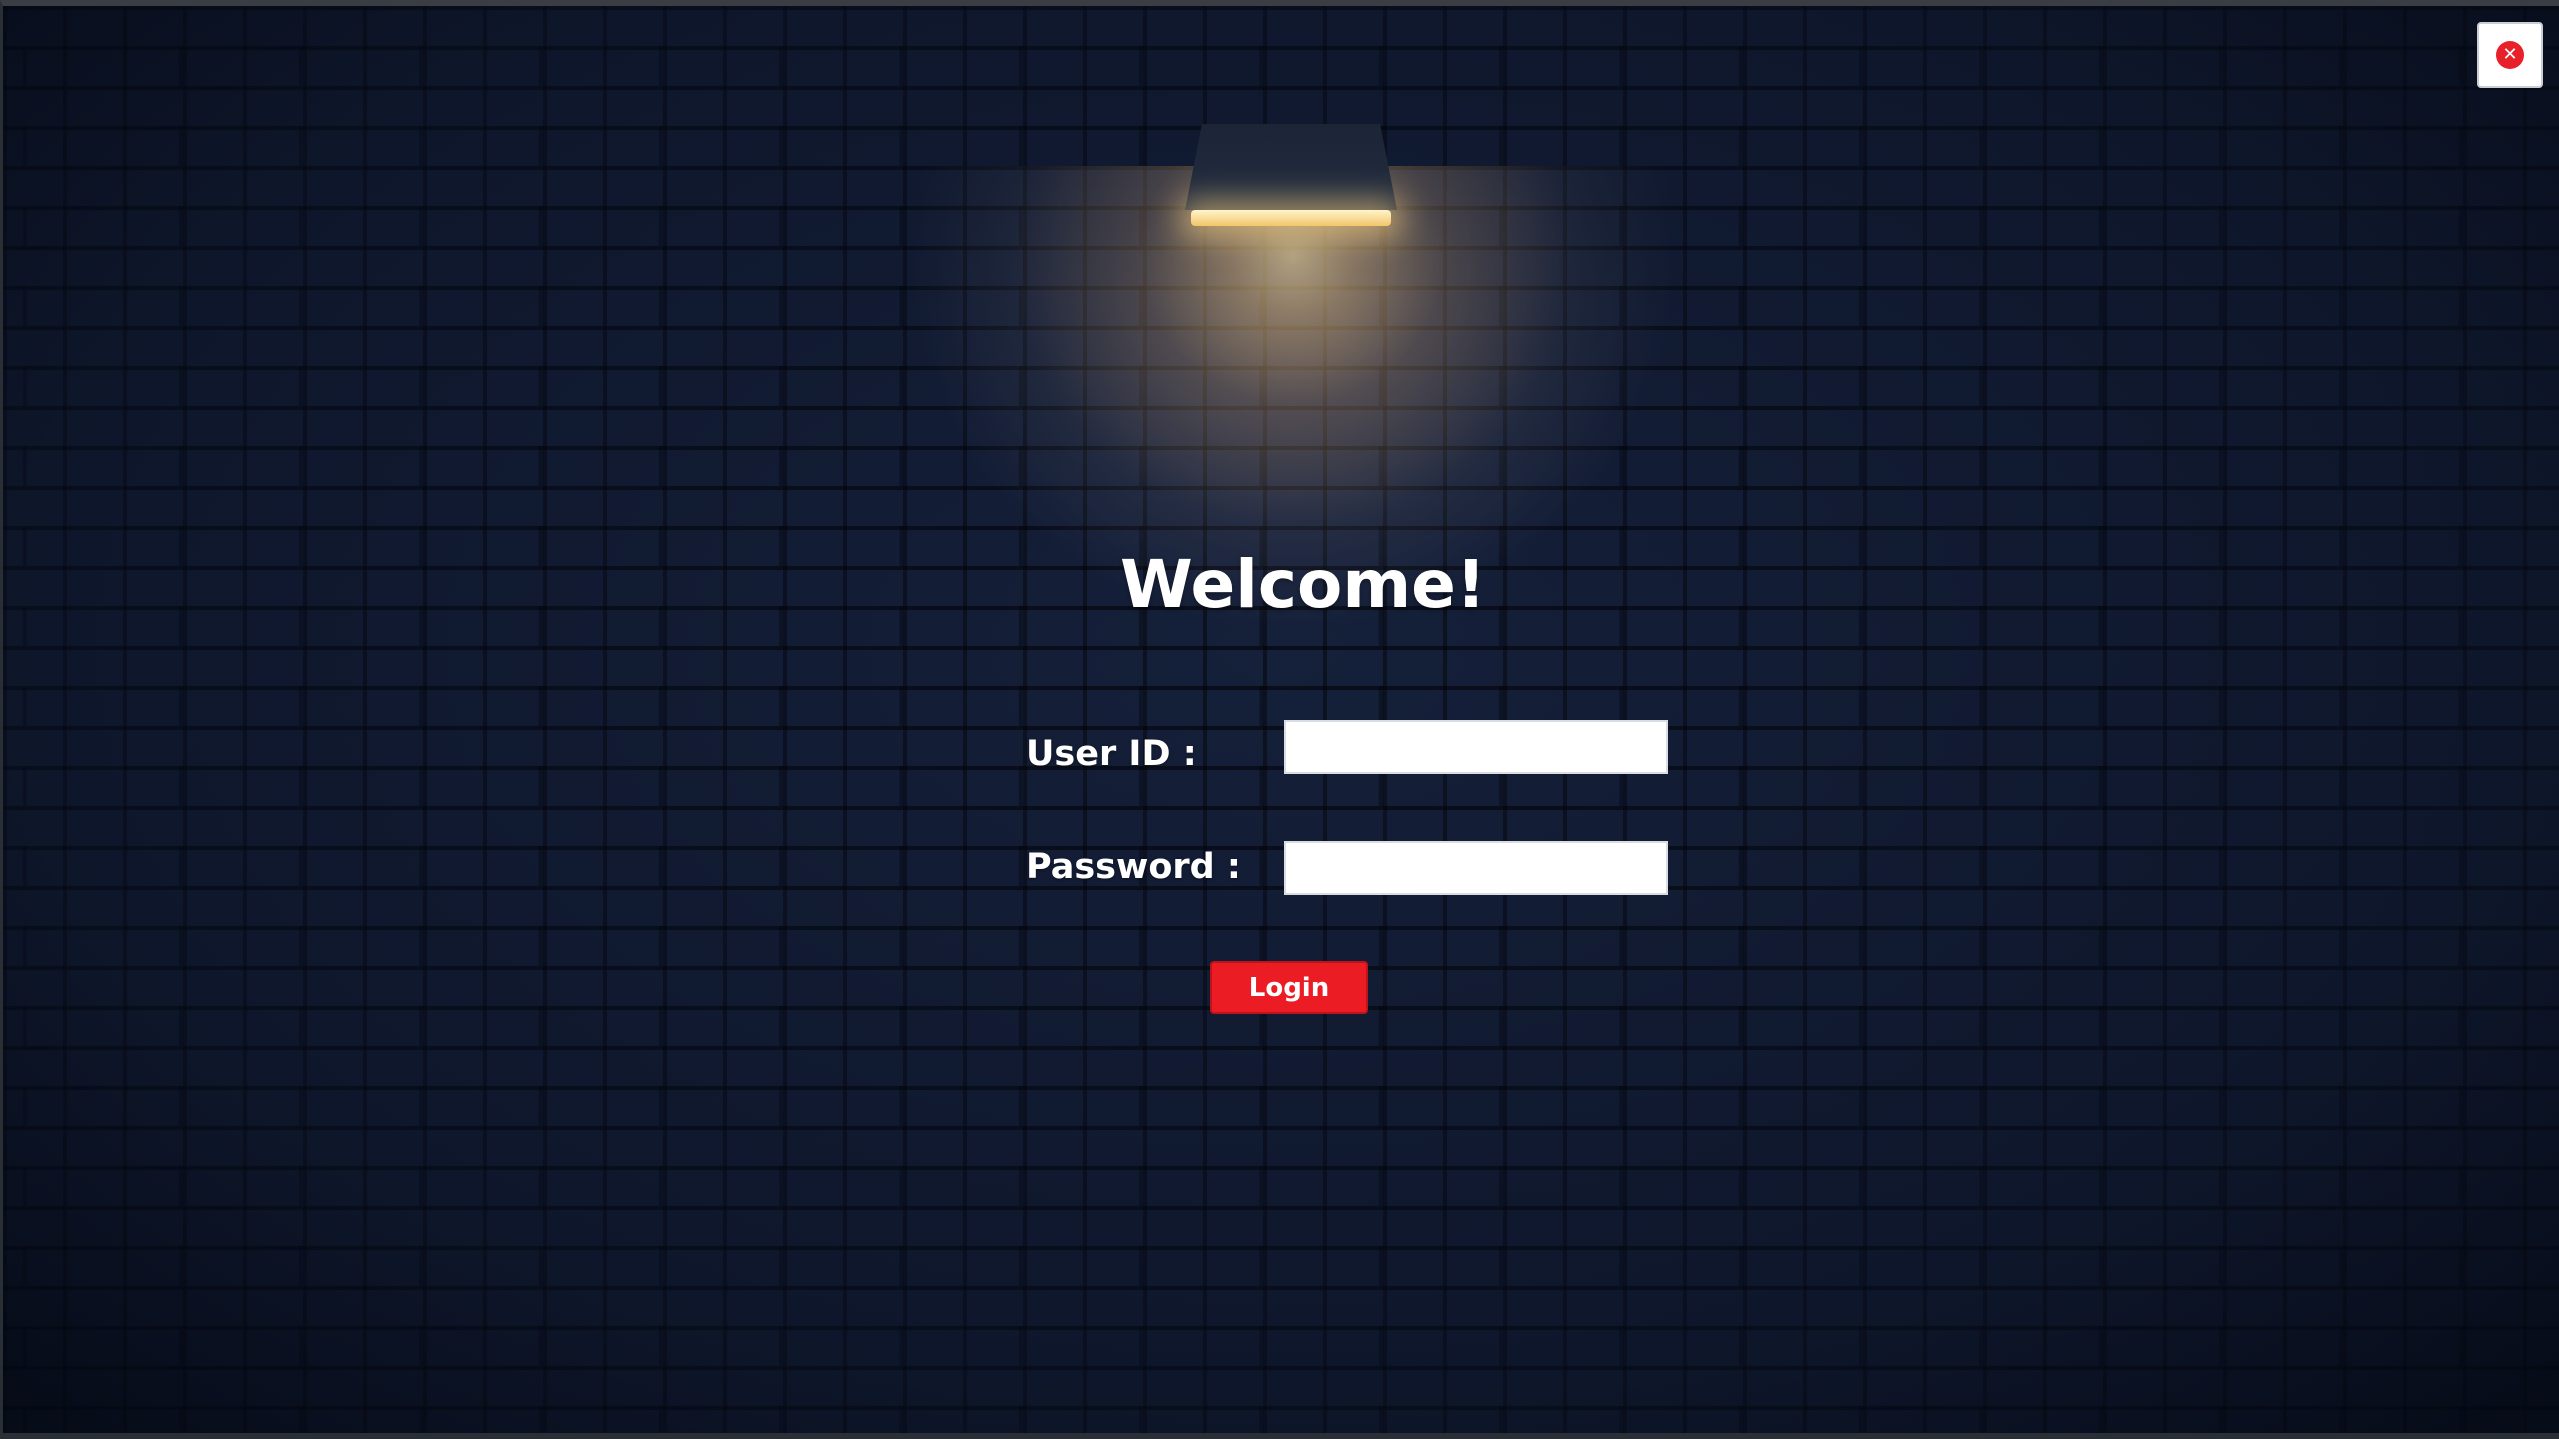 The height and width of the screenshot is (1439, 2559). Describe the element at coordinates (1303, 584) in the screenshot. I see `welcome-title: Welcome!` at that location.